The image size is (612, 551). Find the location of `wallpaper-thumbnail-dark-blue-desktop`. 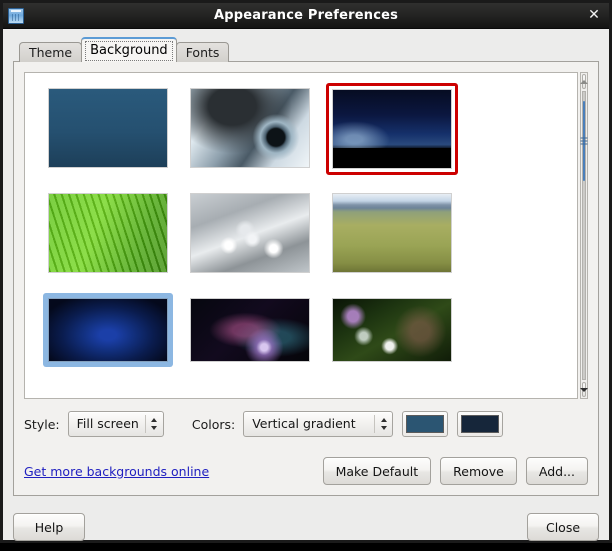

wallpaper-thumbnail-dark-blue-desktop is located at coordinates (108, 330).